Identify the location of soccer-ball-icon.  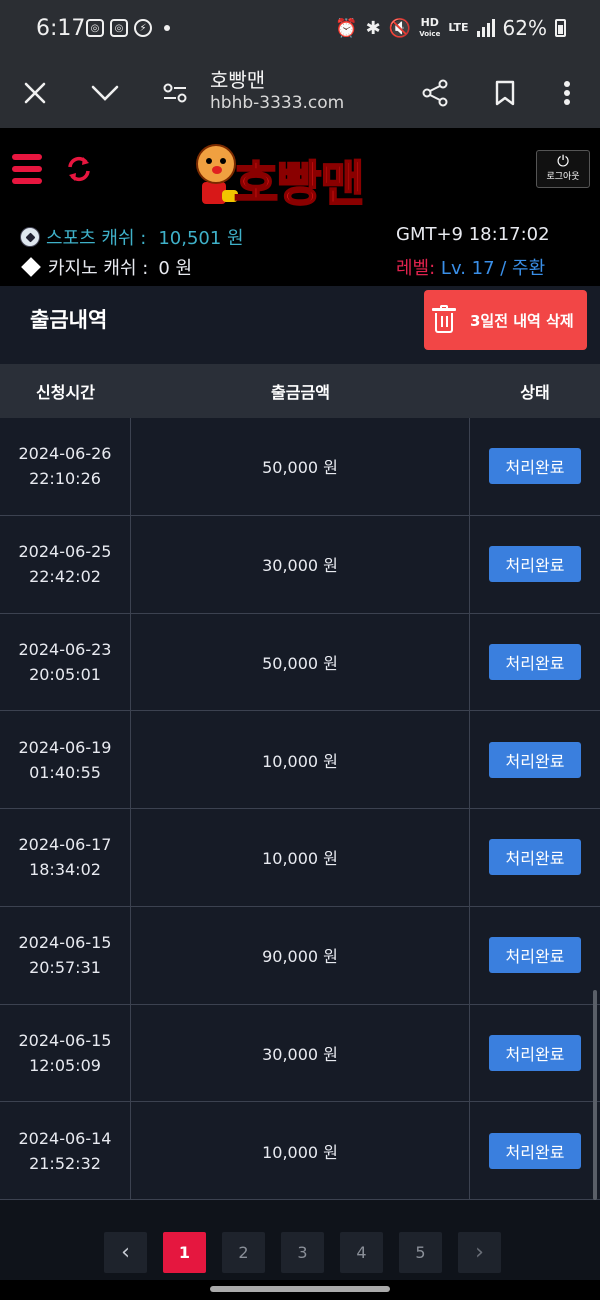
(30, 237).